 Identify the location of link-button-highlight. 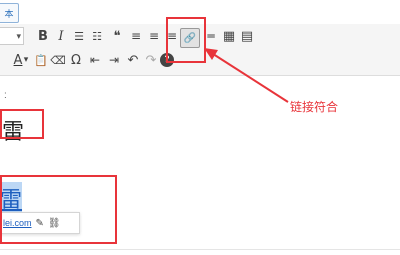
(186, 40).